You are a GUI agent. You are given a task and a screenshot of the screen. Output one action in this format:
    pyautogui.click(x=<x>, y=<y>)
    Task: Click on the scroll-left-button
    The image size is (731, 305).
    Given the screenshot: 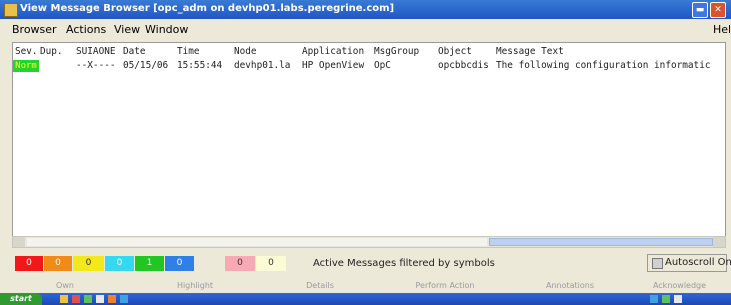 What is the action you would take?
    pyautogui.click(x=19, y=242)
    